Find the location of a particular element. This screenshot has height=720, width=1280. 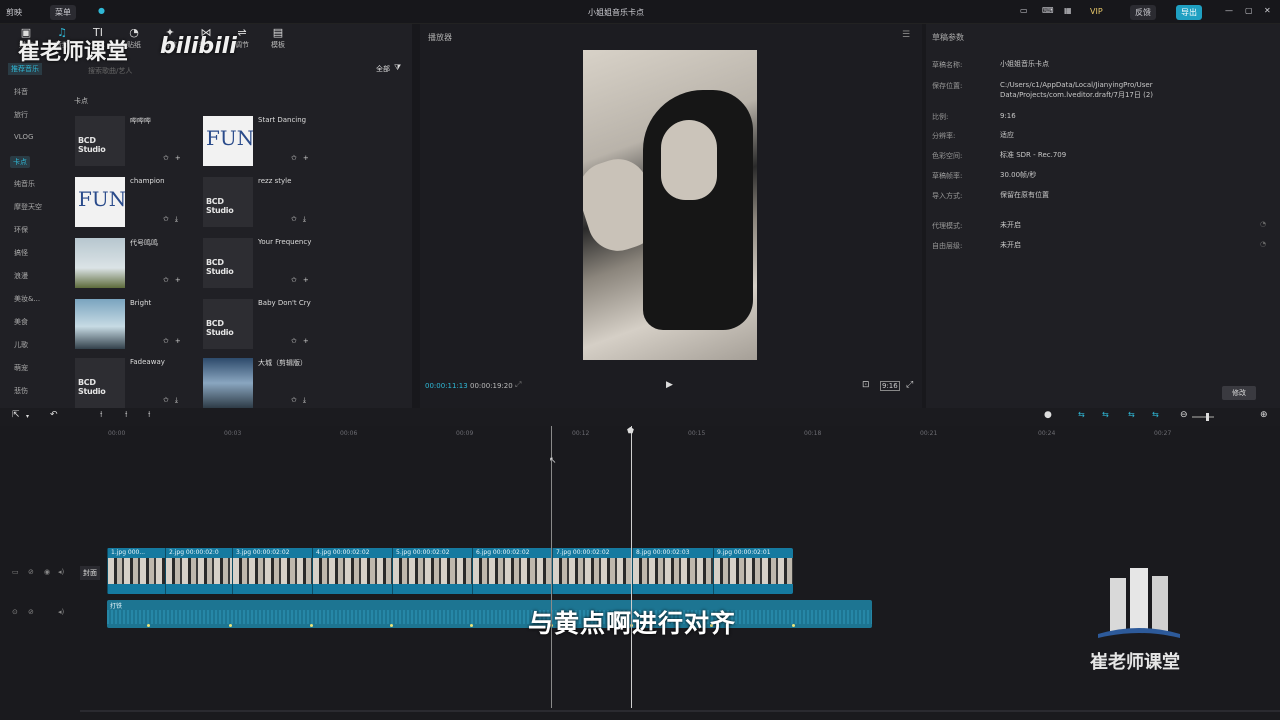

cover-button: 封面 is located at coordinates (90, 573).